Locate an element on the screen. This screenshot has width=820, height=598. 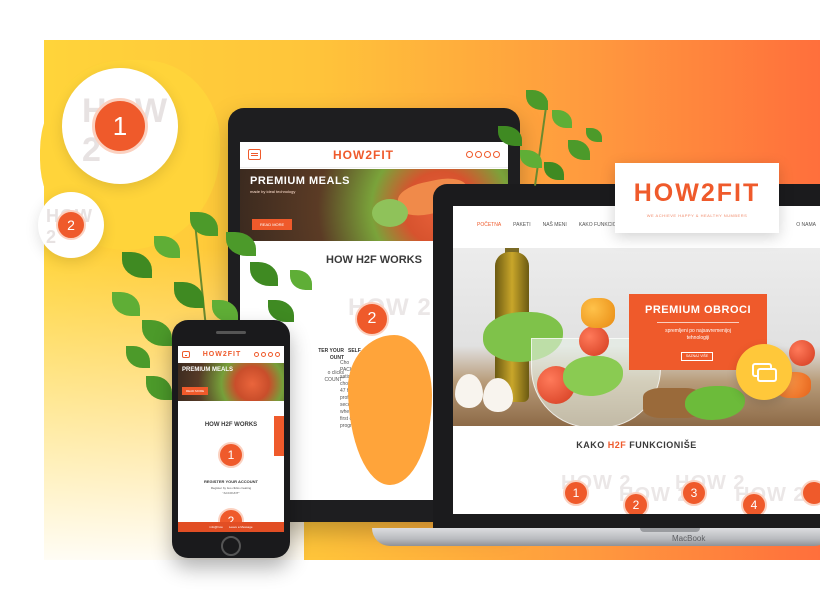
phone-footer-message: Leave a Message is located at coordinates (241, 527).